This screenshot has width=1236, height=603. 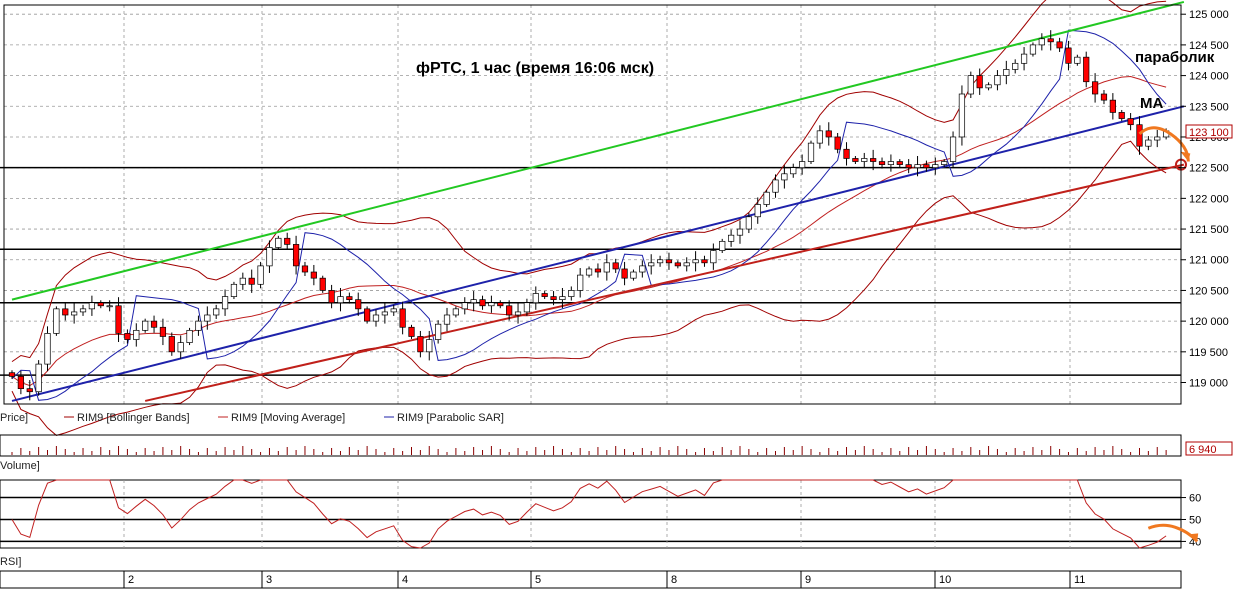 I want to click on x-tick-label-5: 9, so click(x=808, y=580).